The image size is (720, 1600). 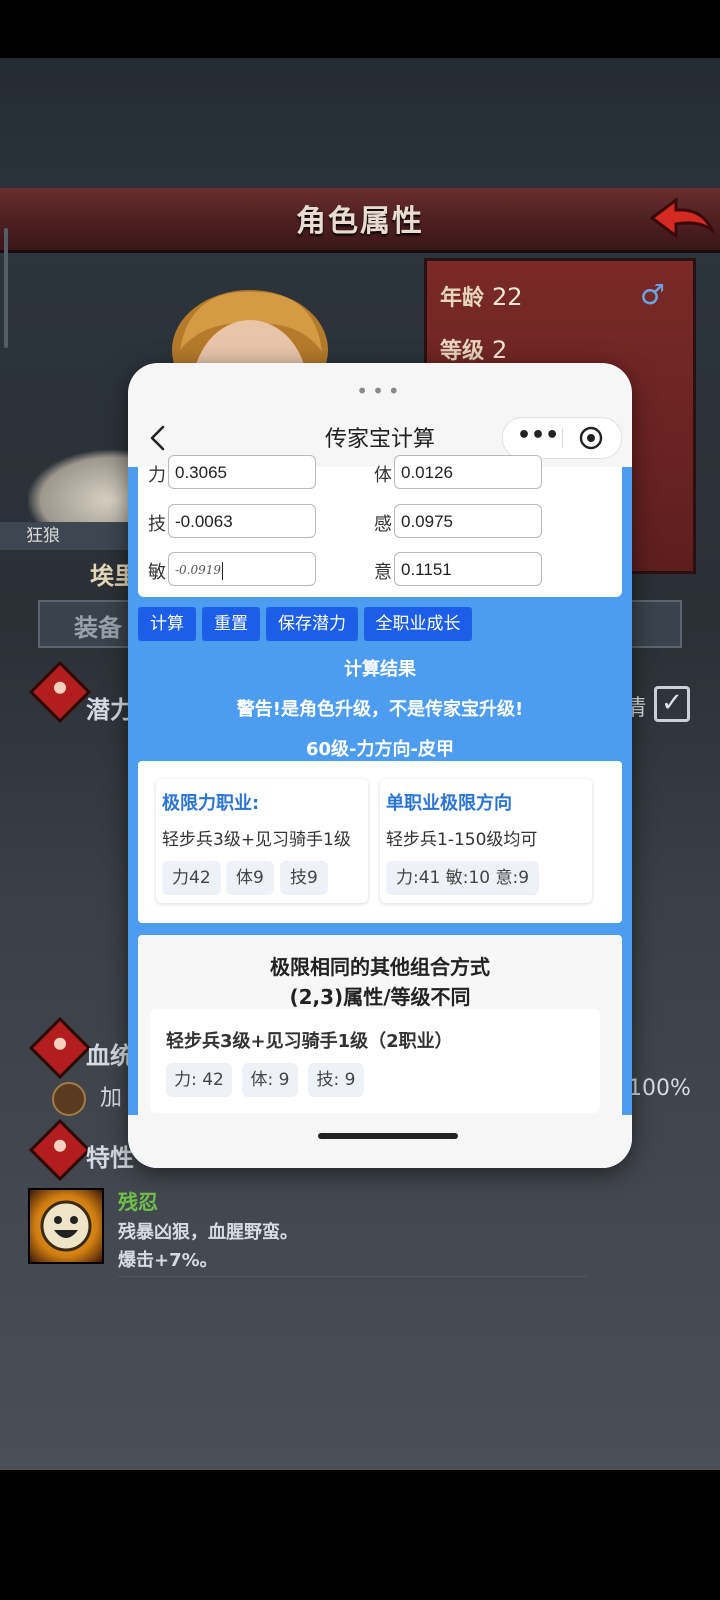 What do you see at coordinates (231, 624) in the screenshot?
I see `reset-button: 重置` at bounding box center [231, 624].